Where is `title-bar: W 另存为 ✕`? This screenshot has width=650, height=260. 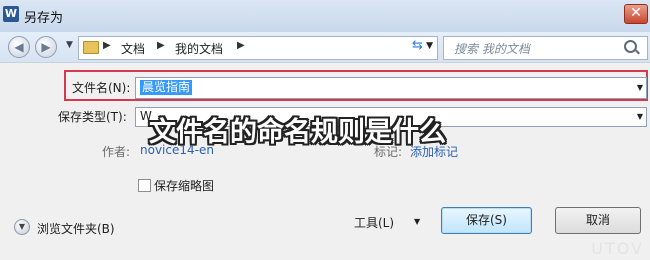 title-bar: W 另存为 ✕ is located at coordinates (325, 16).